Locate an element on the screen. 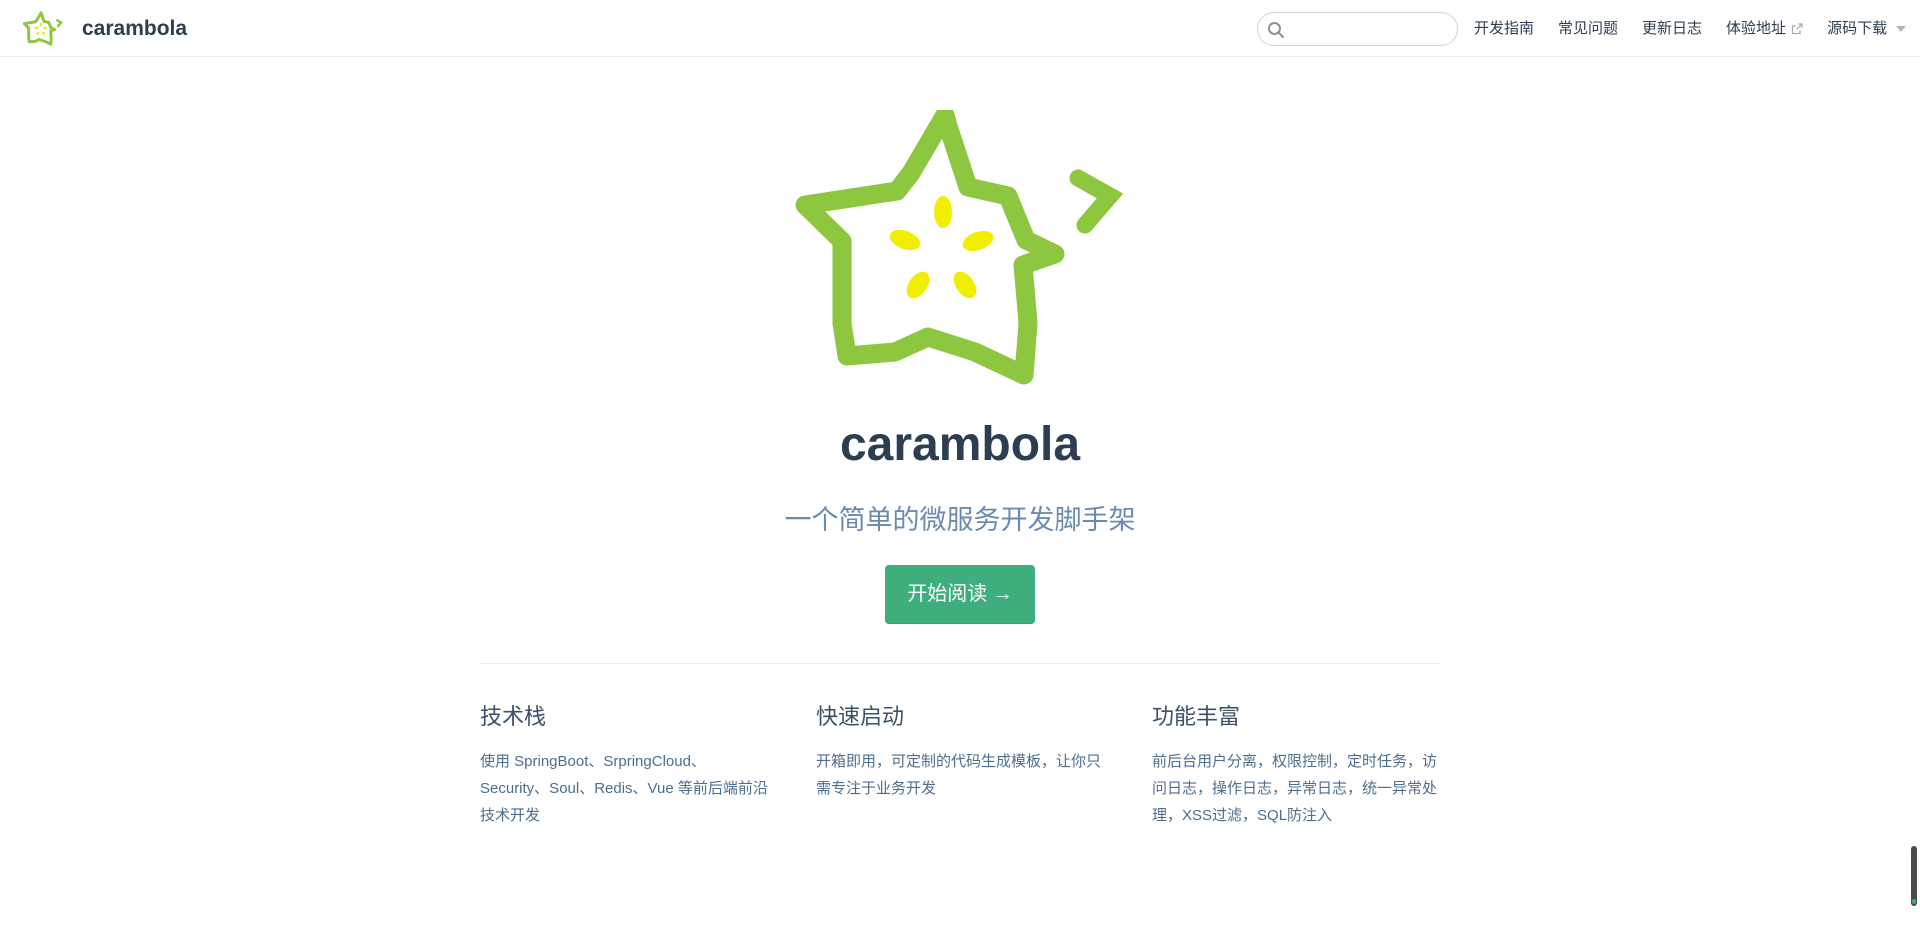  feature-quick-start: 快速启动 开箱即用，可定制的代码生成模板，让你只需专注于业务开发 is located at coordinates (961, 751).